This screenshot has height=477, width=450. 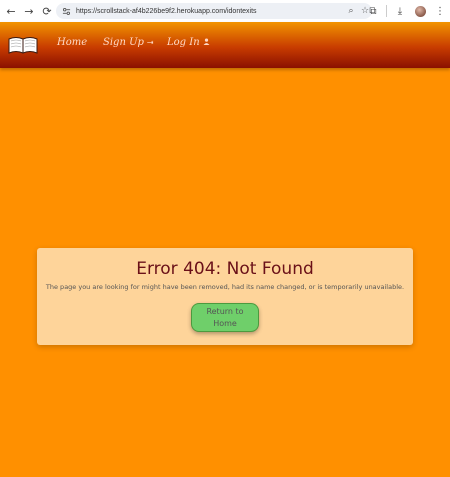 I want to click on nav-home-label: Home, so click(x=72, y=42).